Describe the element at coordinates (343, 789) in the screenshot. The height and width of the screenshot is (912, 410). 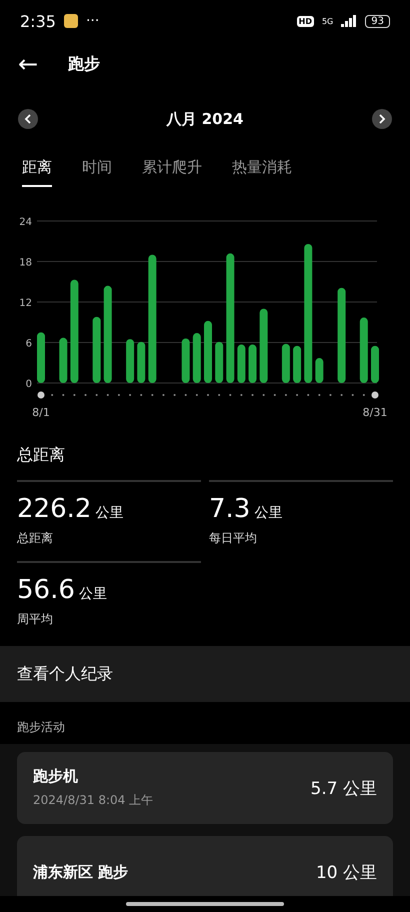
I see `activity-distance: 5.7 公里` at that location.